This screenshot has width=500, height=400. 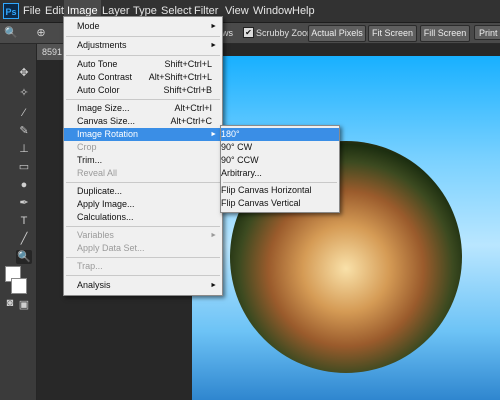 I want to click on menu-item-auto-color: Auto Color Shift+Ctrl+B, so click(x=143, y=90).